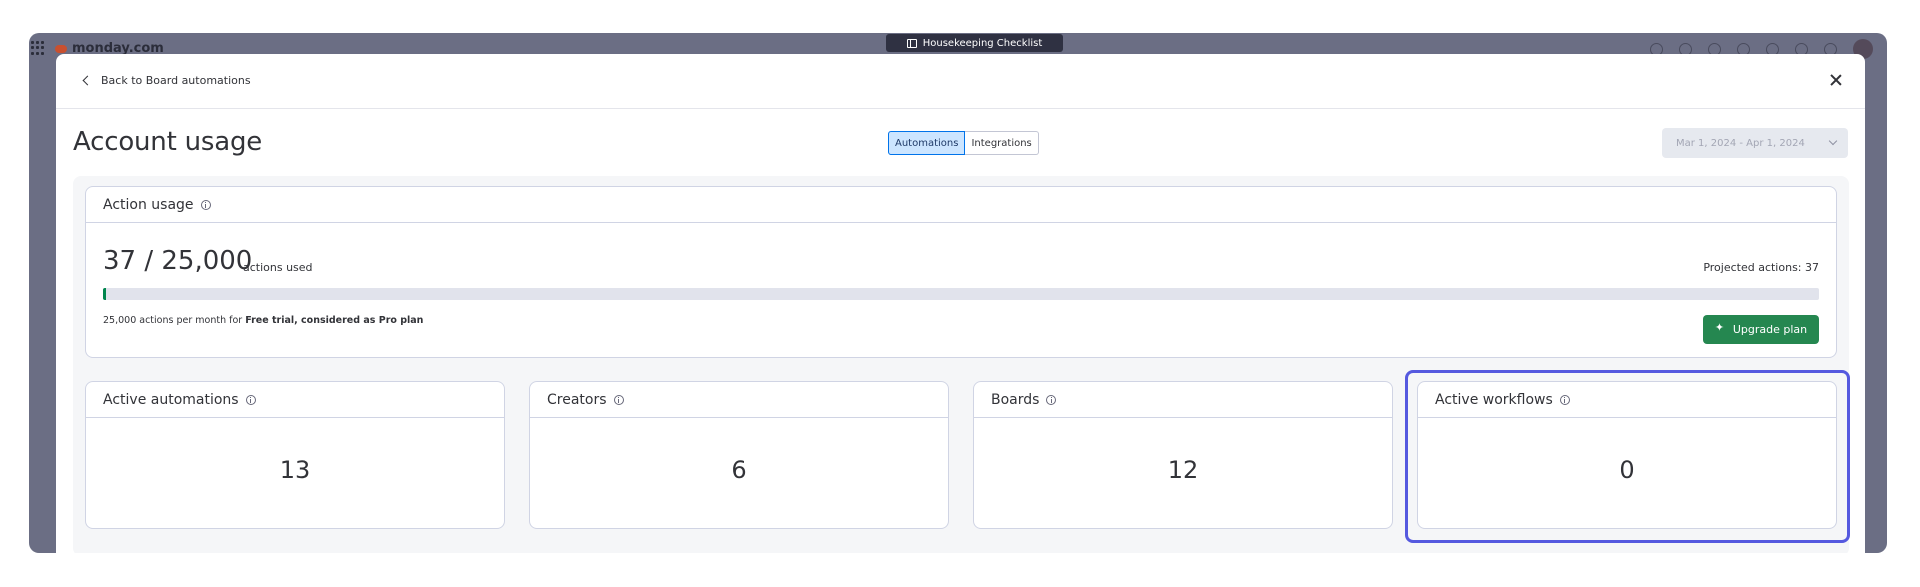 The image size is (1920, 587). What do you see at coordinates (1740, 143) in the screenshot?
I see `date-range-value: Mar 1, 2024 - Apr 1, 2024` at bounding box center [1740, 143].